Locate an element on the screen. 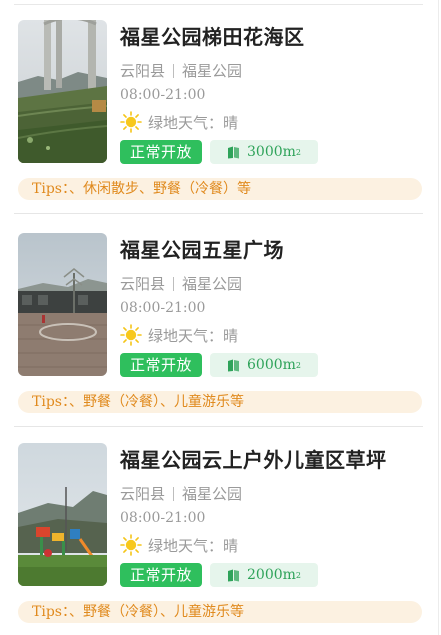  area-value: 6000m is located at coordinates (271, 365).